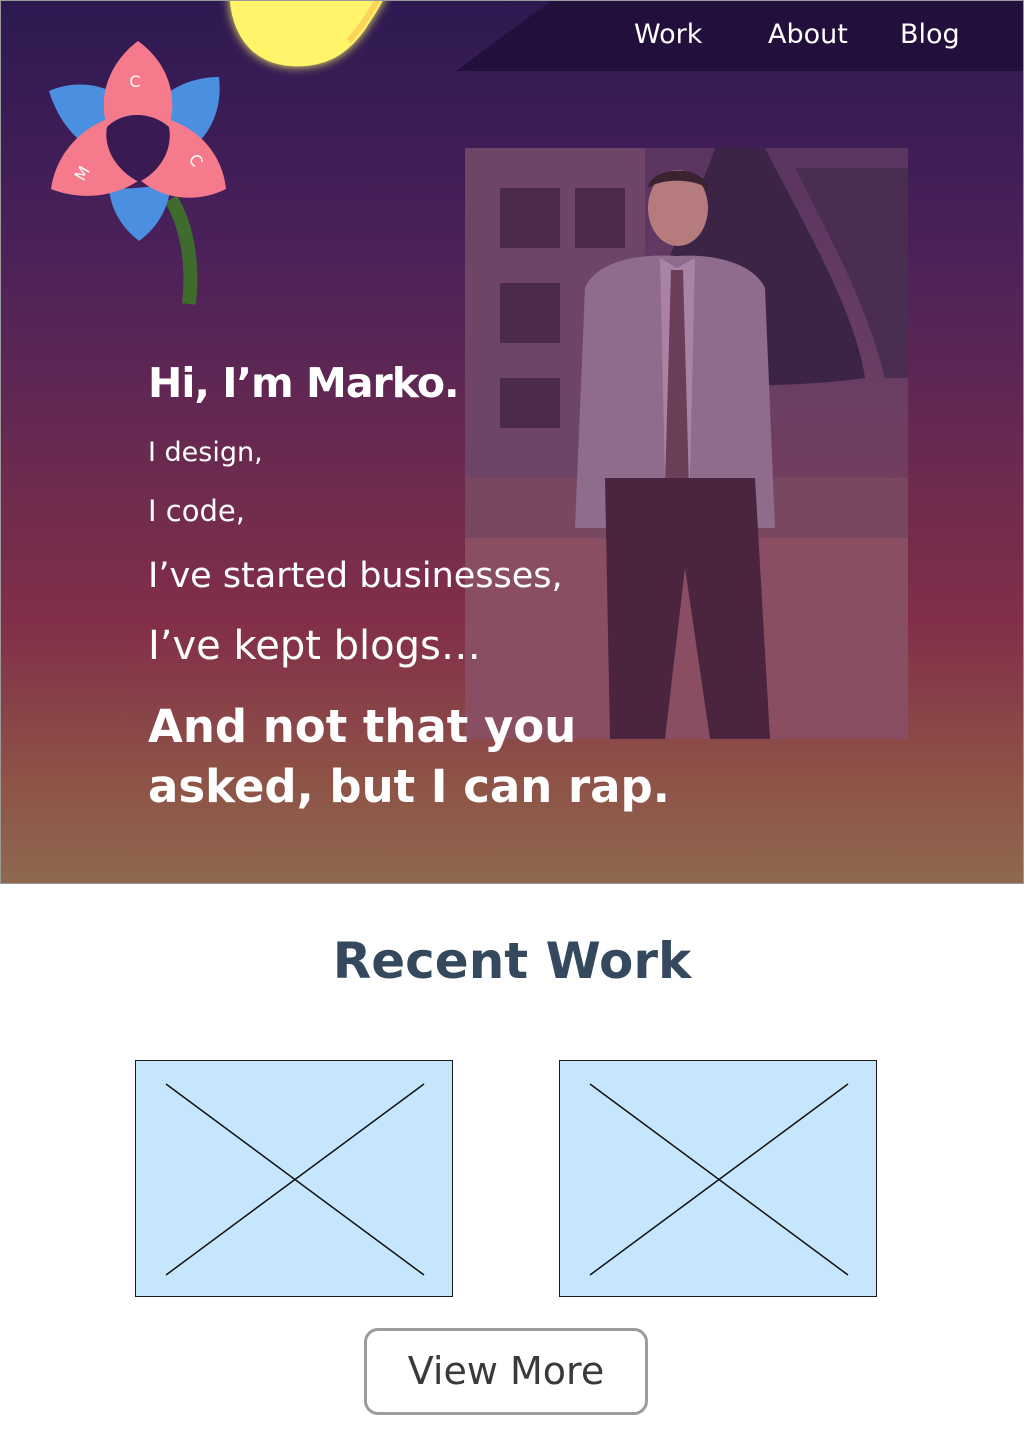 This screenshot has height=1444, width=1024. Describe the element at coordinates (205, 452) in the screenshot. I see `hero-line-design: I design,` at that location.